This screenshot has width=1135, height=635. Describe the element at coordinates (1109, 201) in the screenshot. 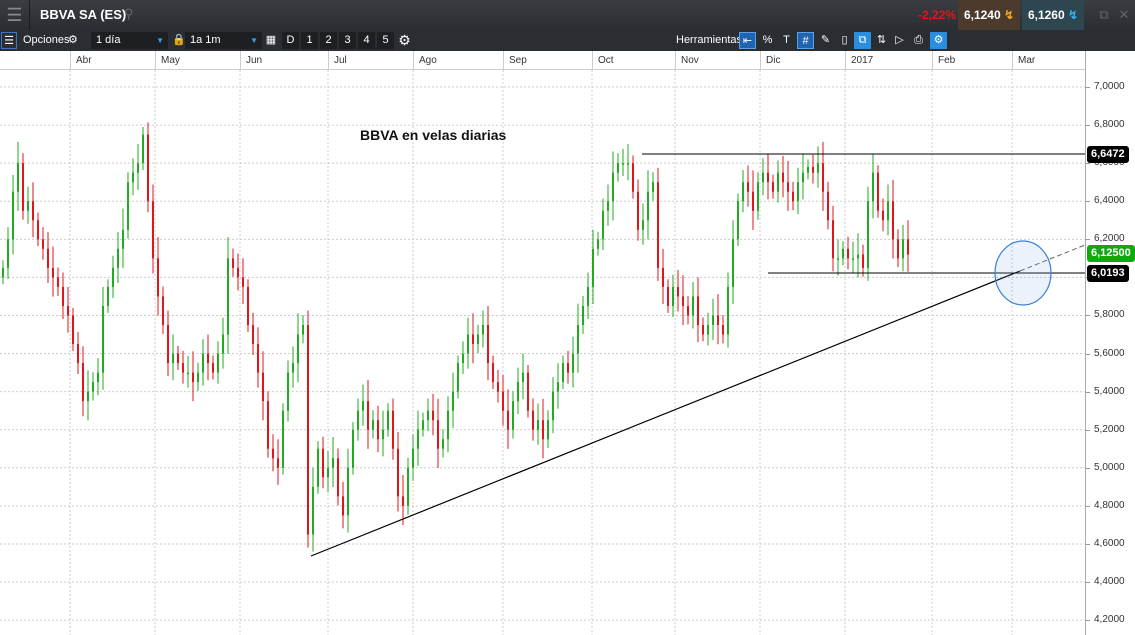

I see `y-tick-label: 6,4000` at that location.